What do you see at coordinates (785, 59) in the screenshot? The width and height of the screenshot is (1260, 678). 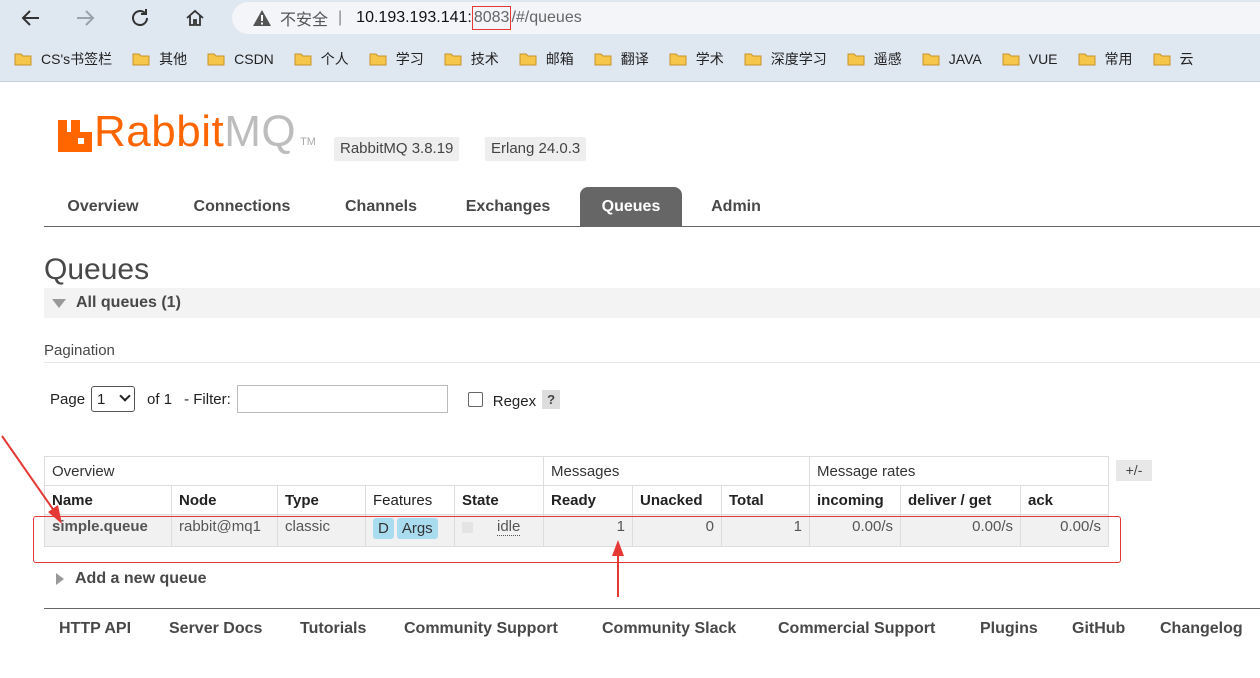 I see `bookmark-item: 深度学习` at bounding box center [785, 59].